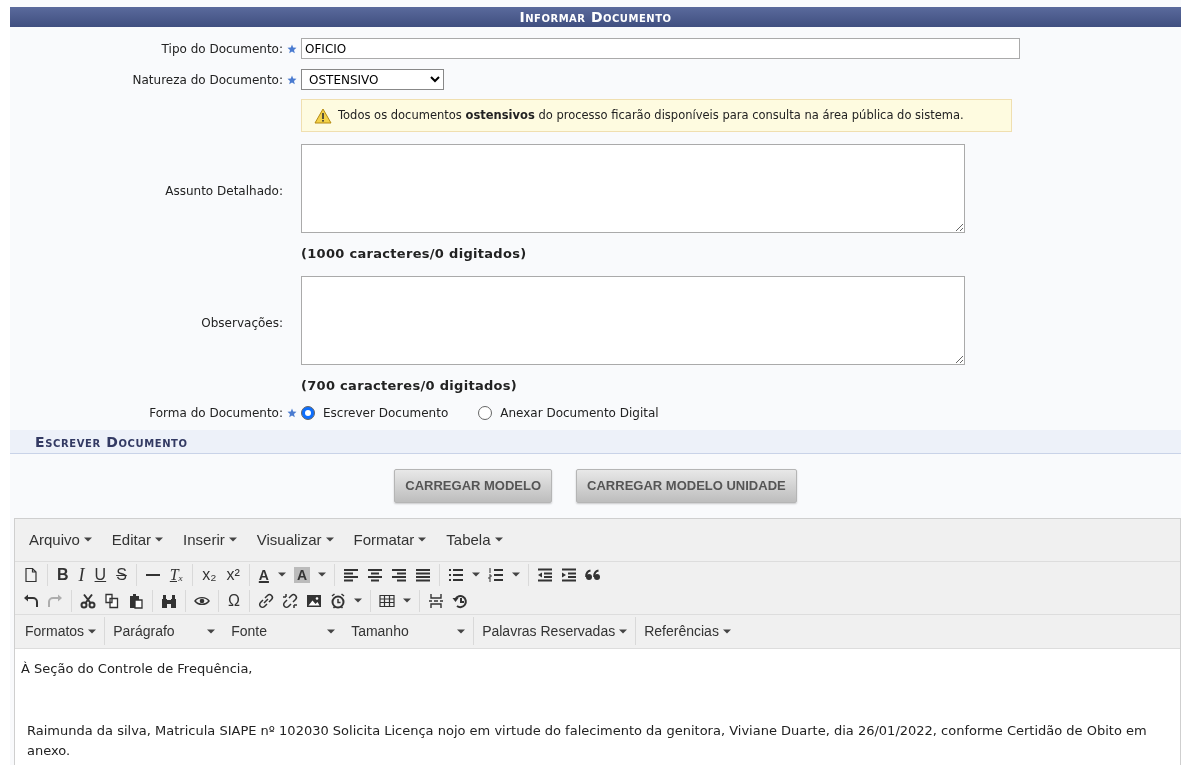  What do you see at coordinates (55, 631) in the screenshot?
I see `menu-label: Formatos` at bounding box center [55, 631].